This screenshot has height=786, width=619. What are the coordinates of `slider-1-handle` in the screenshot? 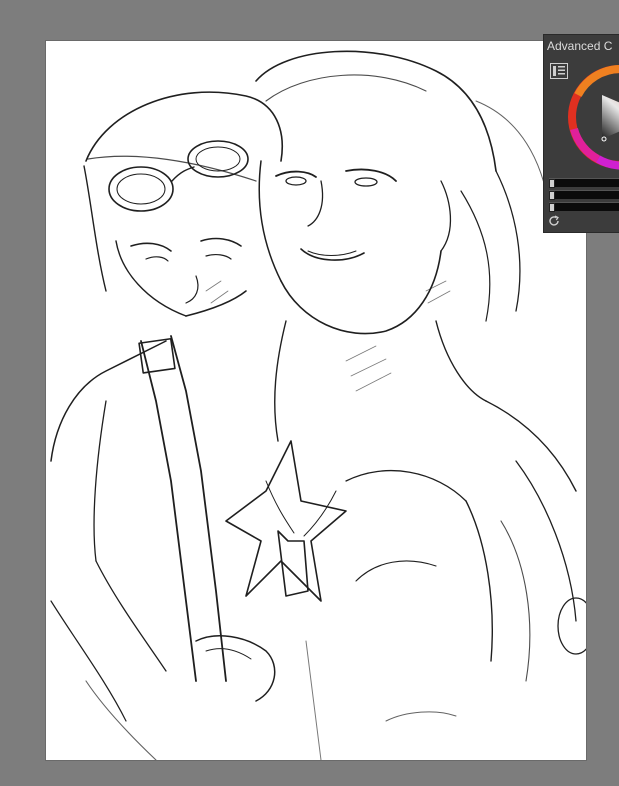 It's located at (552, 183).